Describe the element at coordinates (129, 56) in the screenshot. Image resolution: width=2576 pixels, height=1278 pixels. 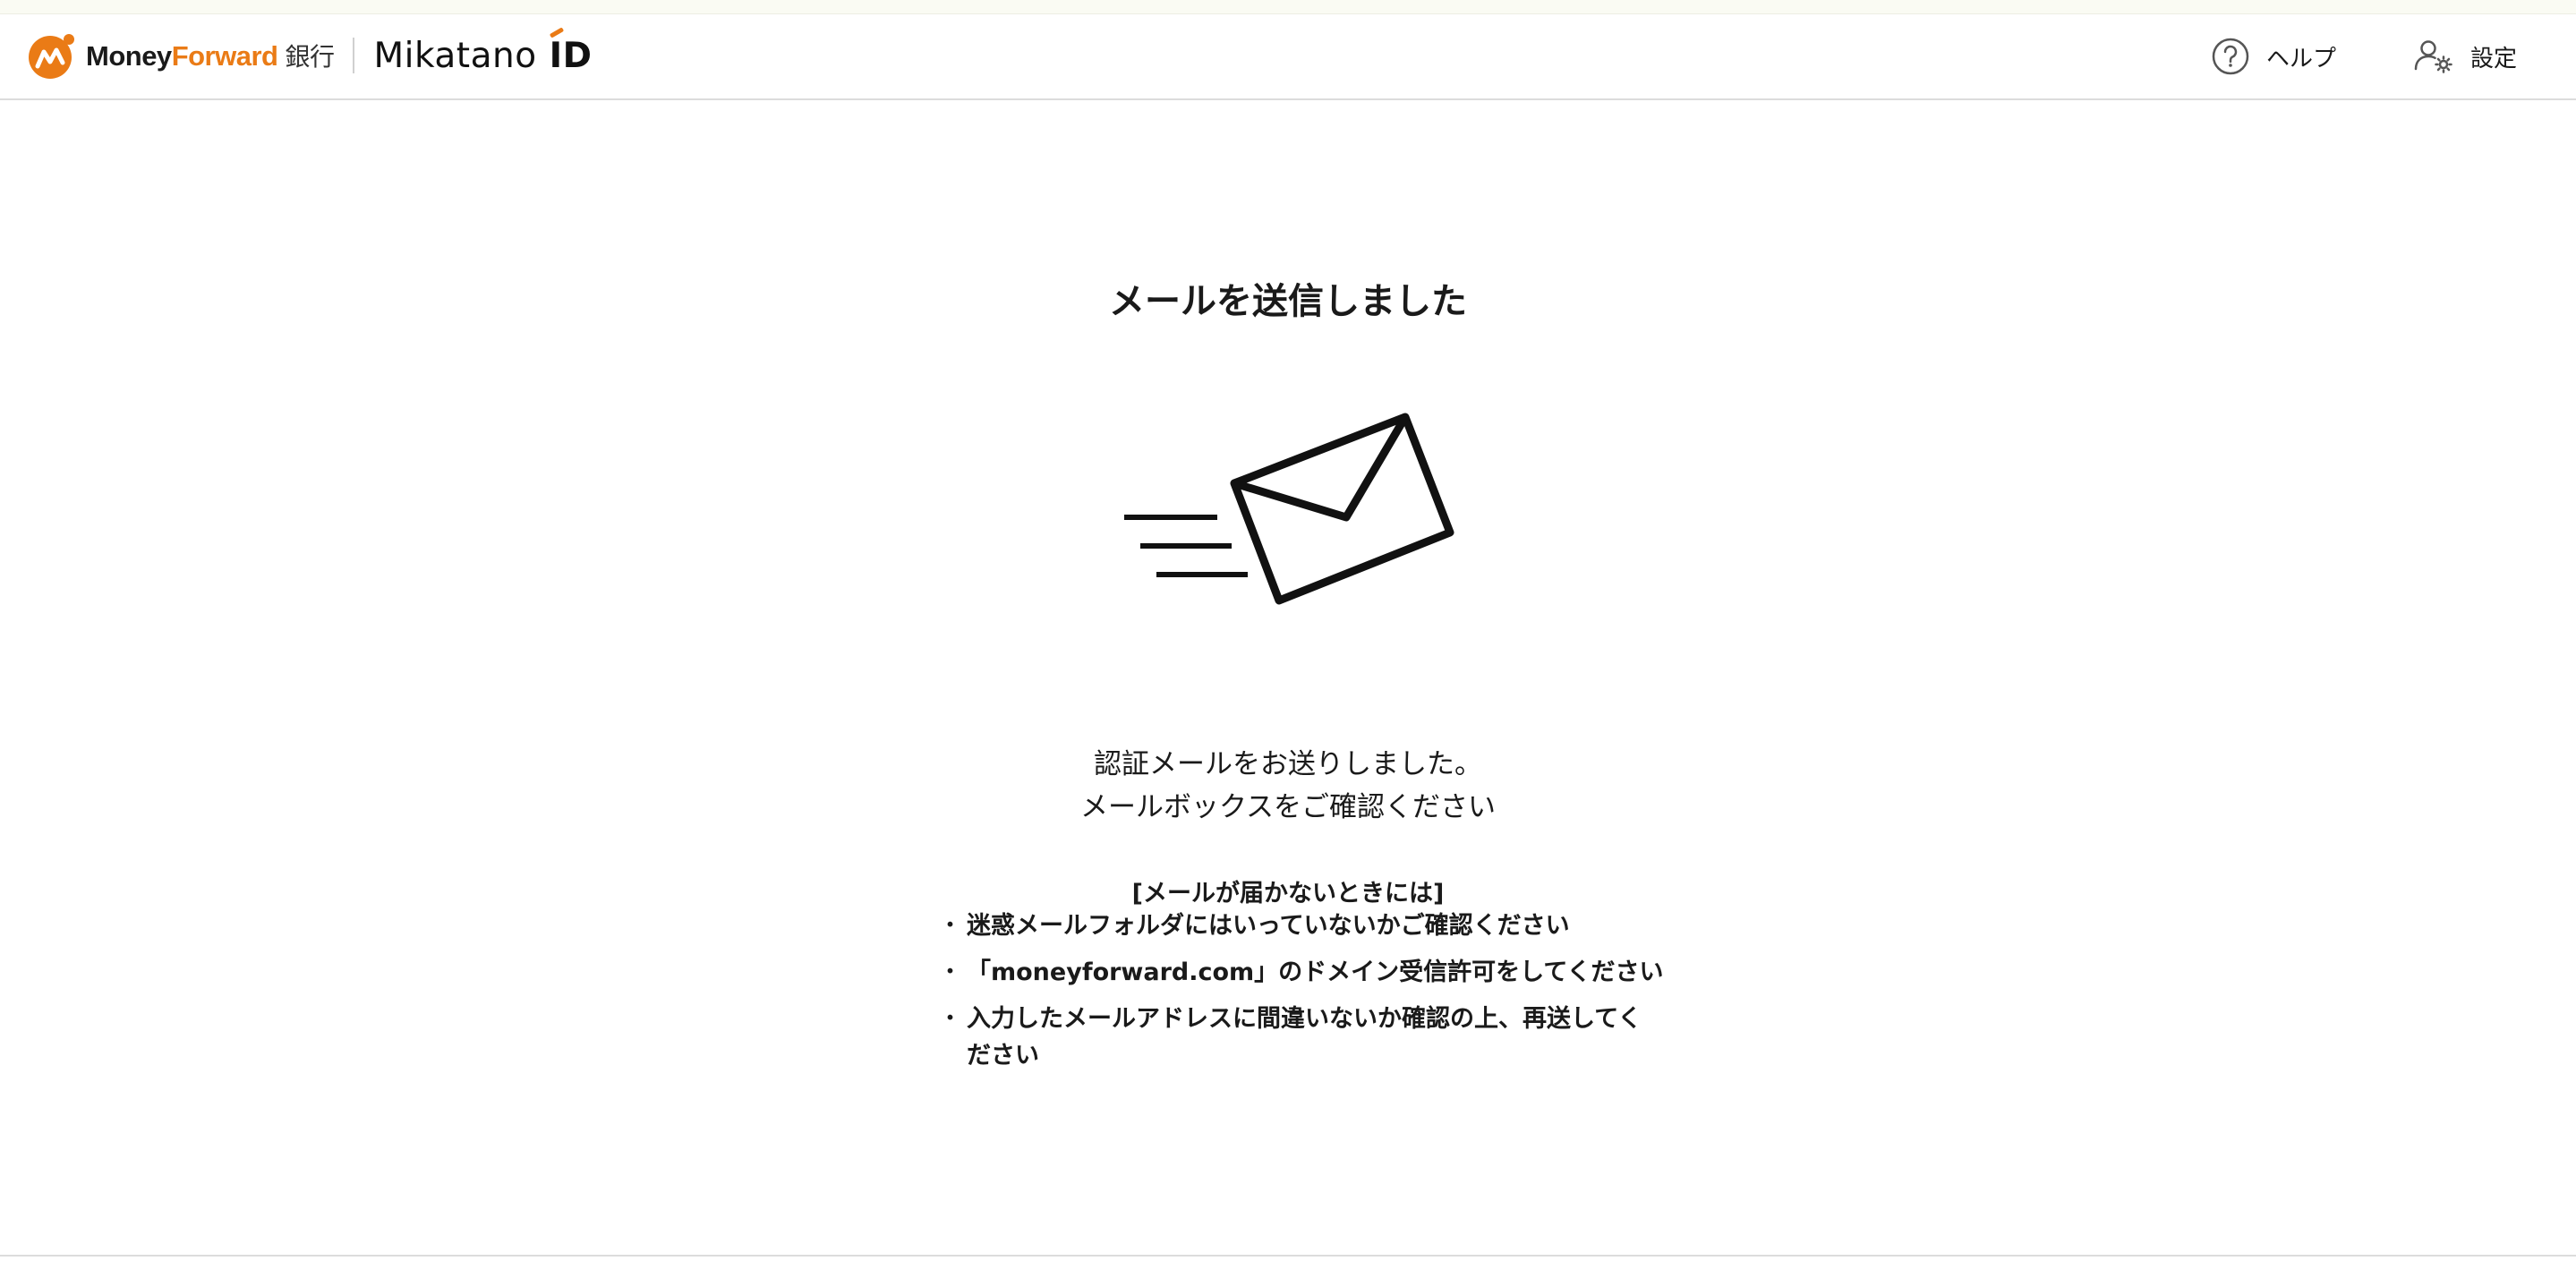
I see `brand-money: Money` at that location.